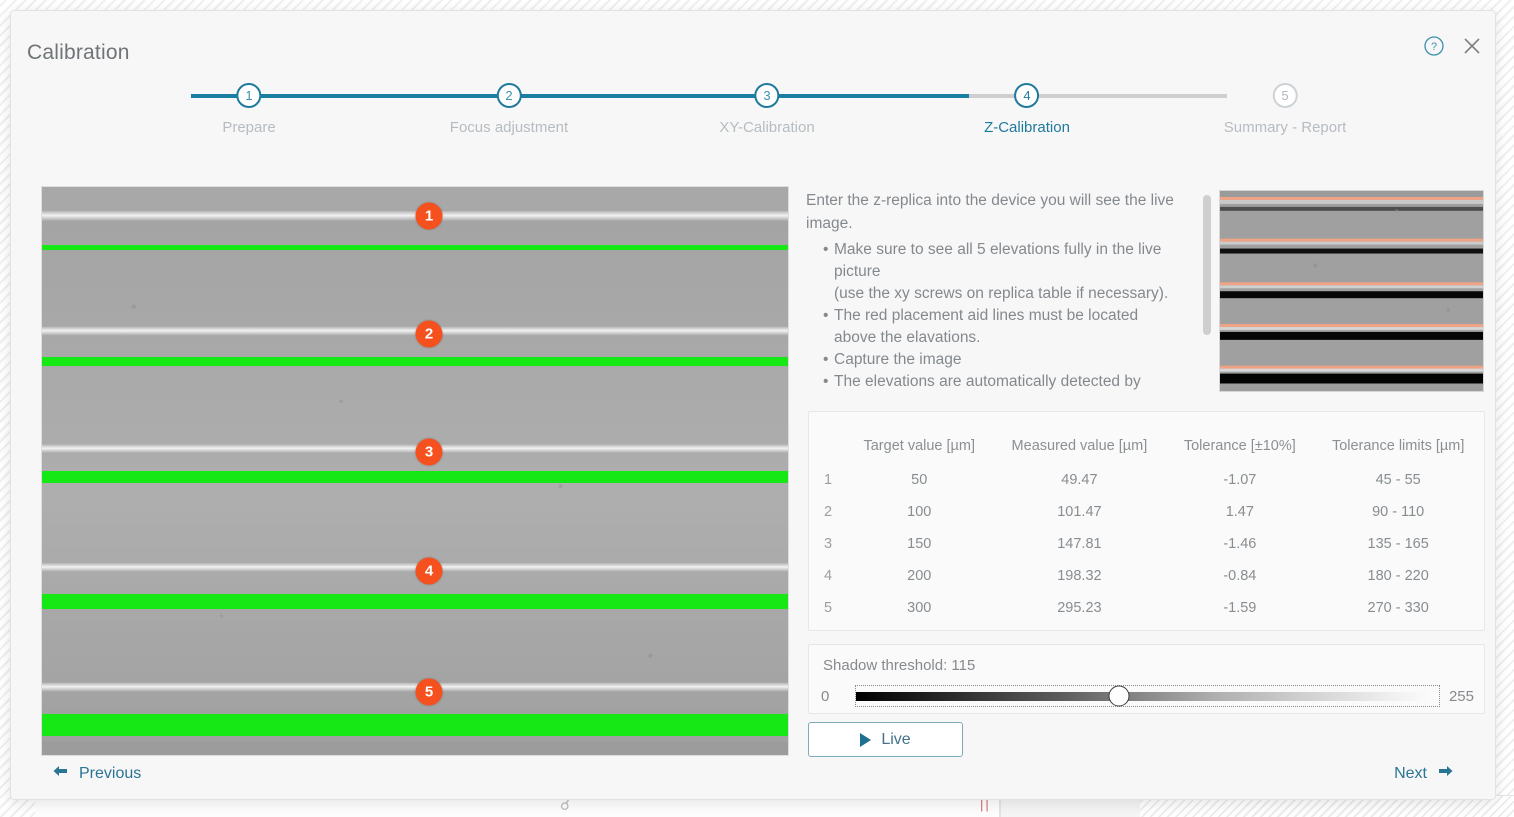 The image size is (1514, 817). What do you see at coordinates (1398, 608) in the screenshot?
I see `cell-limits: 270 - 330` at bounding box center [1398, 608].